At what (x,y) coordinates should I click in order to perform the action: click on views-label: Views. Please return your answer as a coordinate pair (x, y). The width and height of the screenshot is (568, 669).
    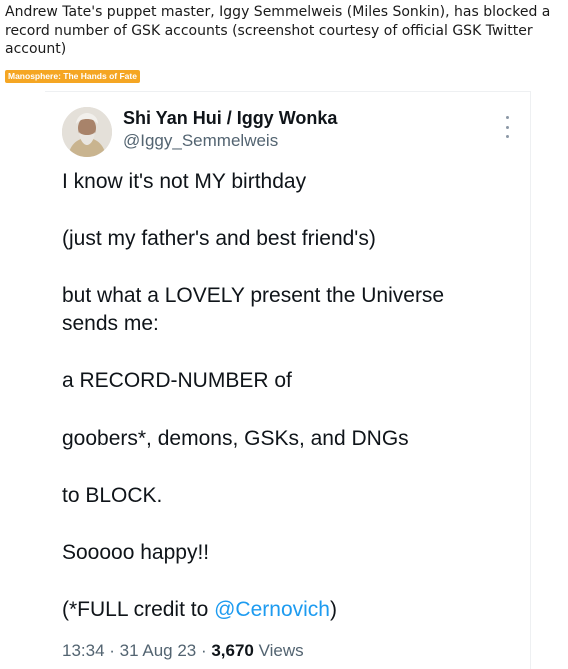
    Looking at the image, I should click on (278, 650).